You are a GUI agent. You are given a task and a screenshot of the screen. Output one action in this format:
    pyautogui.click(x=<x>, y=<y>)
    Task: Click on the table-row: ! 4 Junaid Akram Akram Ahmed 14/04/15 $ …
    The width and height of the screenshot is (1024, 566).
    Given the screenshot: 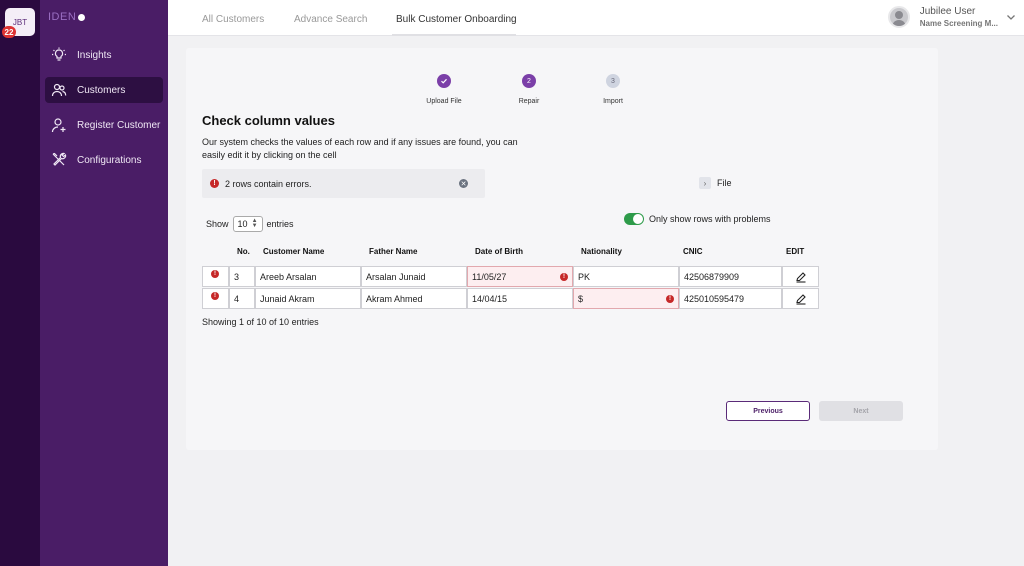 What is the action you would take?
    pyautogui.click(x=510, y=299)
    